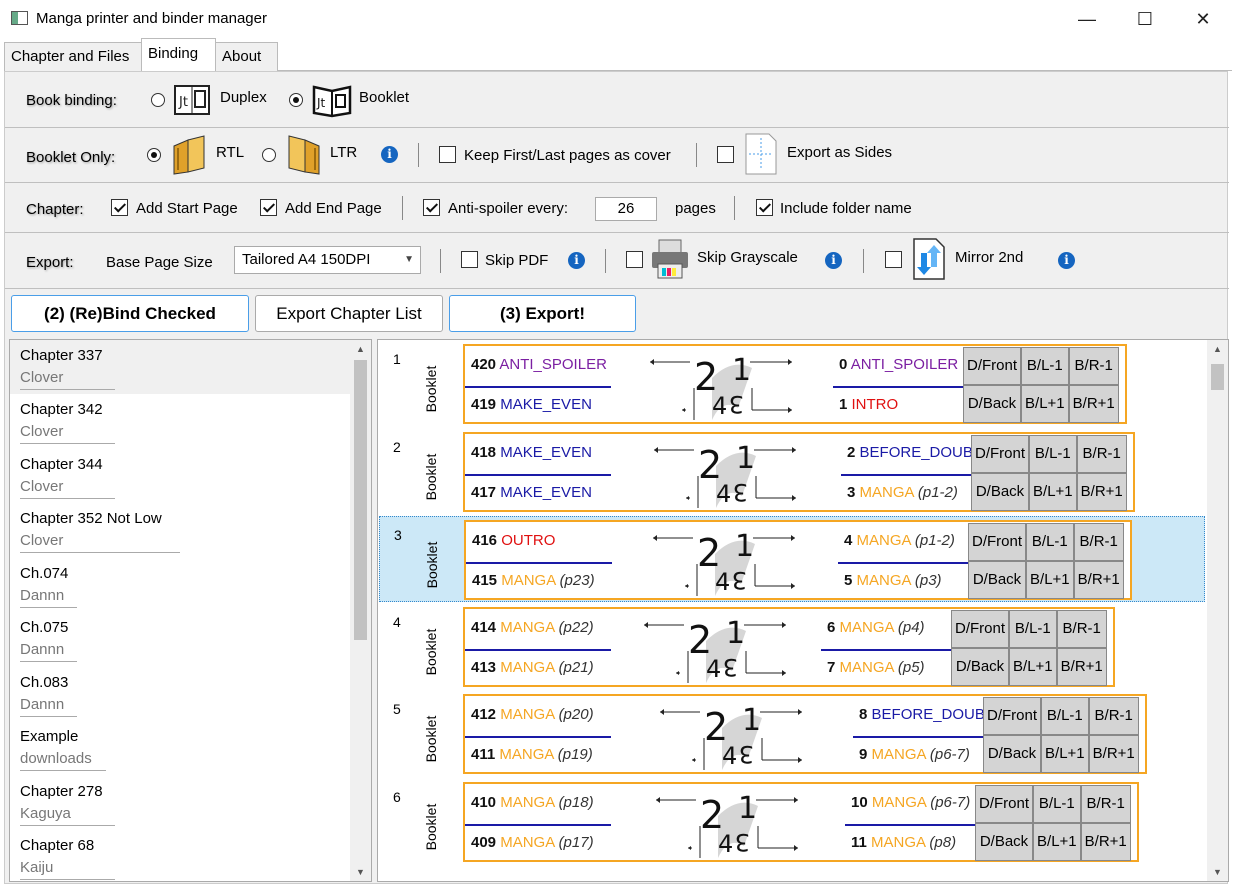 The height and width of the screenshot is (886, 1234). What do you see at coordinates (73, 56) in the screenshot?
I see `tab-chapter-and-files: Chapter and Files` at bounding box center [73, 56].